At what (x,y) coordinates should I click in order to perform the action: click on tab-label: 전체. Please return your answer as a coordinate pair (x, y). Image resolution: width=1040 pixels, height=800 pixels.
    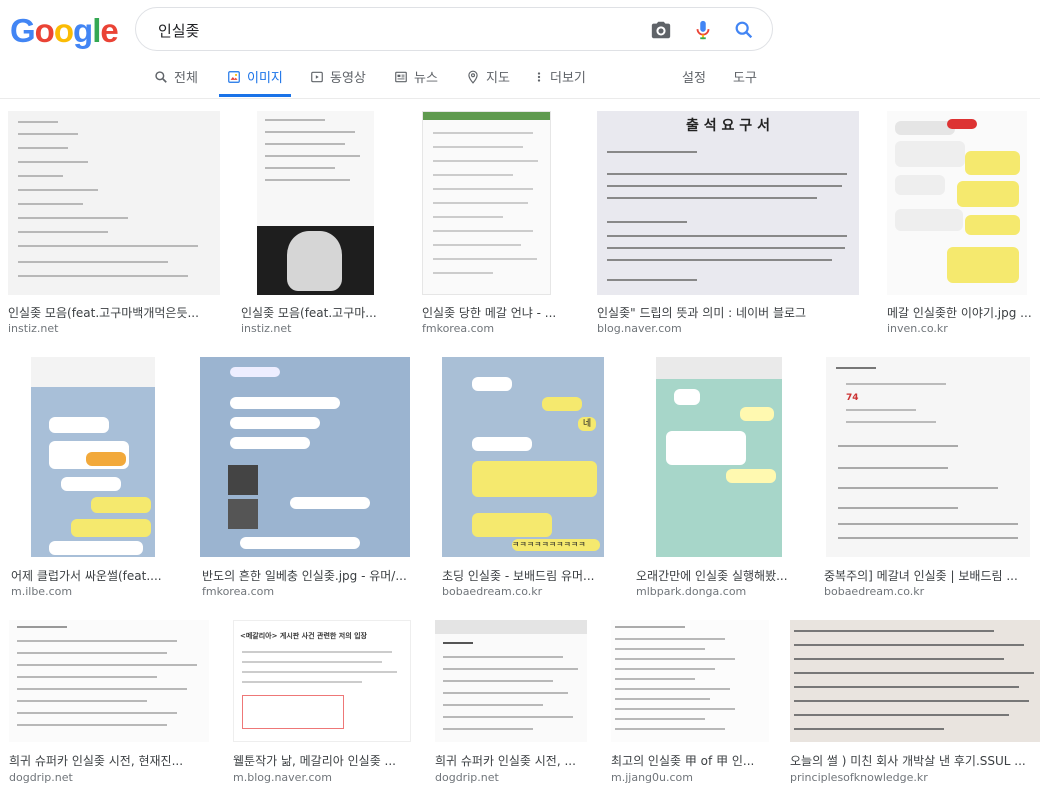
    Looking at the image, I should click on (186, 78).